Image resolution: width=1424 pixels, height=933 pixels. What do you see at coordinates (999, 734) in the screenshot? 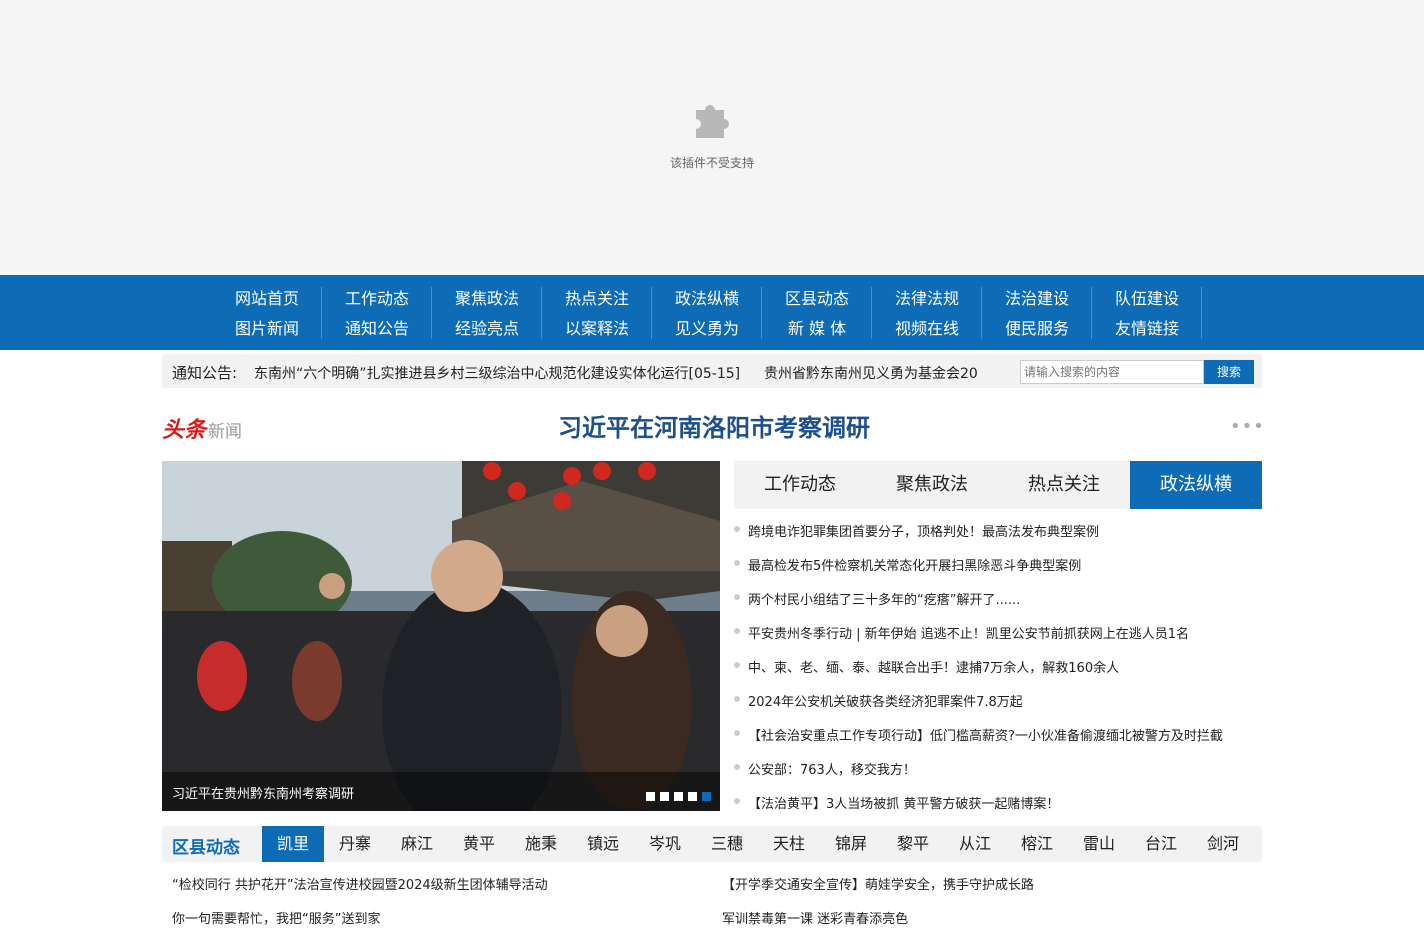
I see `list-item: 【社会治安重点工作专项行动】低门槛高薪资?一小伙准备偷渡缅北被警方及时拦截` at bounding box center [999, 734].